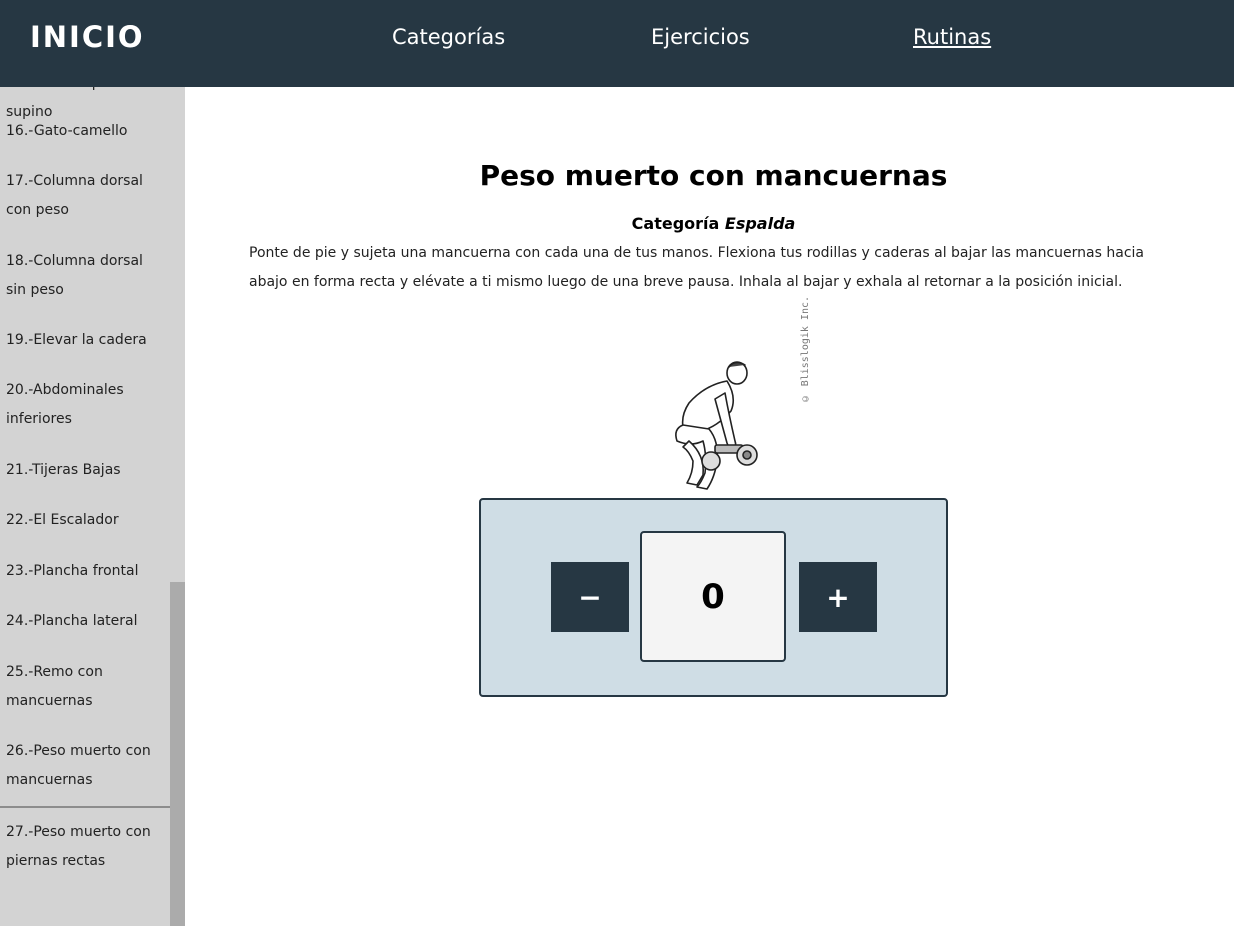 This screenshot has height=926, width=1234. I want to click on sidebar-item-20: 20.-Abdominales inferiores, so click(85, 416).